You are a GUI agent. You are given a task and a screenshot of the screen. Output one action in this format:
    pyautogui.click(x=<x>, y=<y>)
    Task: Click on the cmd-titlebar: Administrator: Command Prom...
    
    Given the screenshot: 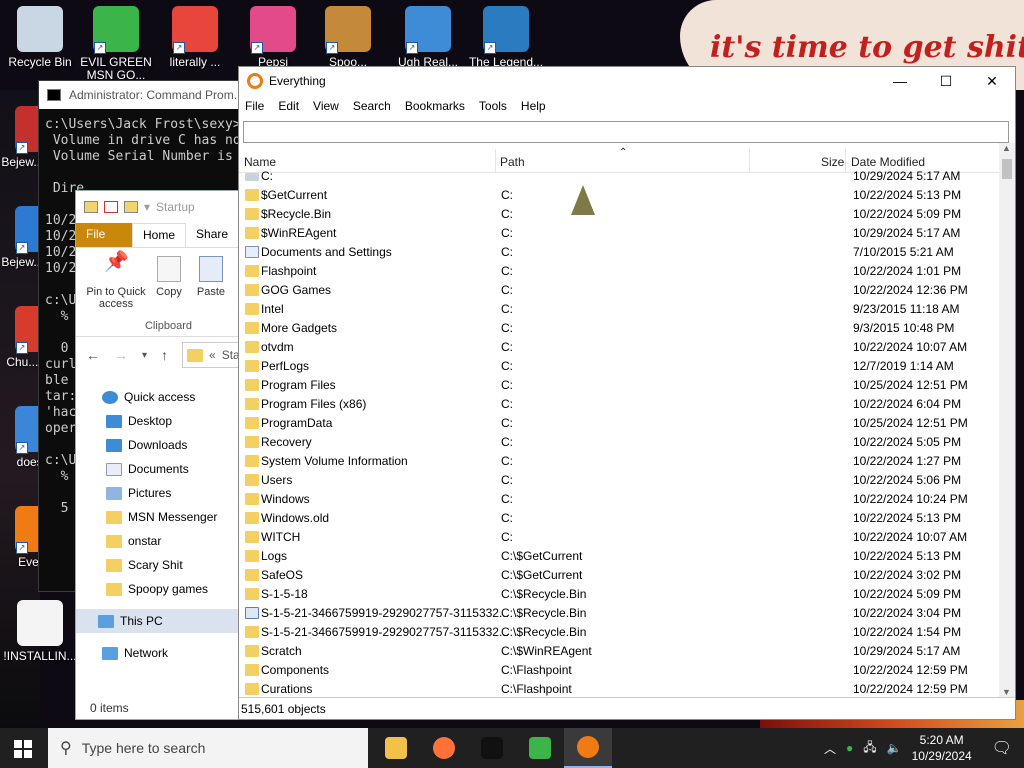 What is the action you would take?
    pyautogui.click(x=153, y=95)
    